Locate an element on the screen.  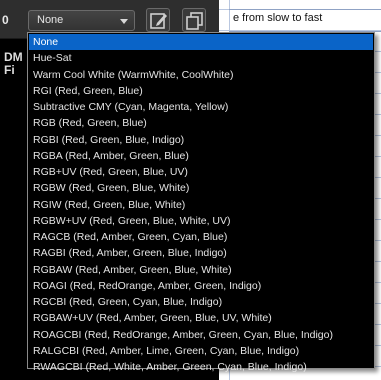
dropdown-option: RGB (Red, Green, Blue) is located at coordinates (201, 123).